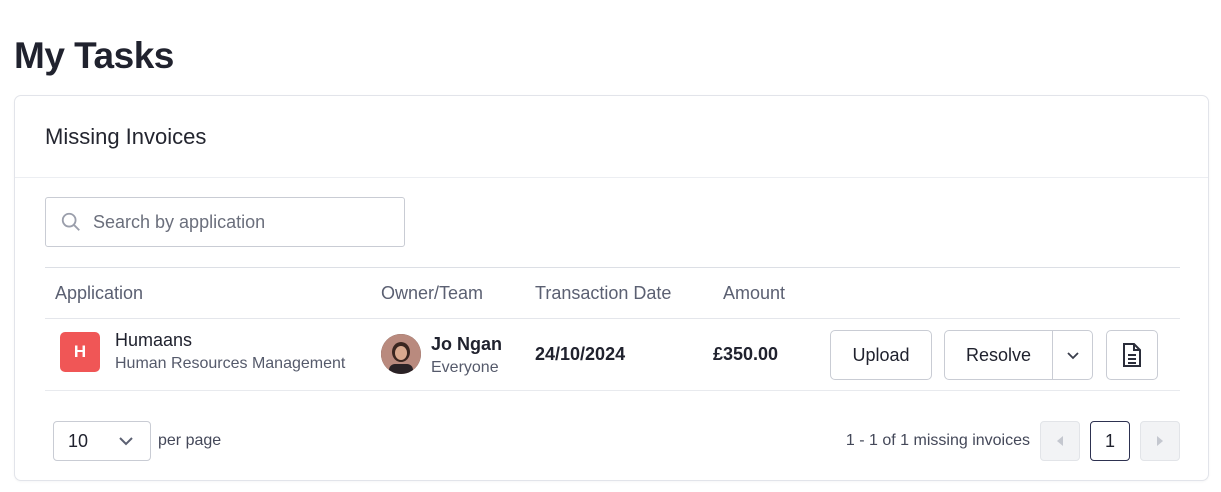 The image size is (1221, 492). I want to click on page-title: My Tasks, so click(94, 55).